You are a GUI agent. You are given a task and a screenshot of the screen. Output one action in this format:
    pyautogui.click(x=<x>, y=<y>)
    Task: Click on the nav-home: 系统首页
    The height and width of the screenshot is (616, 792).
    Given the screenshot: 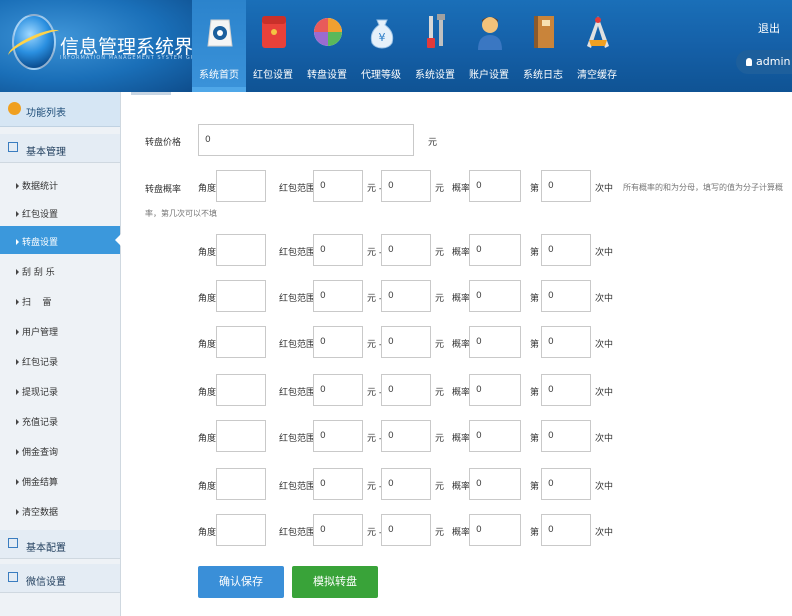 What is the action you would take?
    pyautogui.click(x=219, y=46)
    